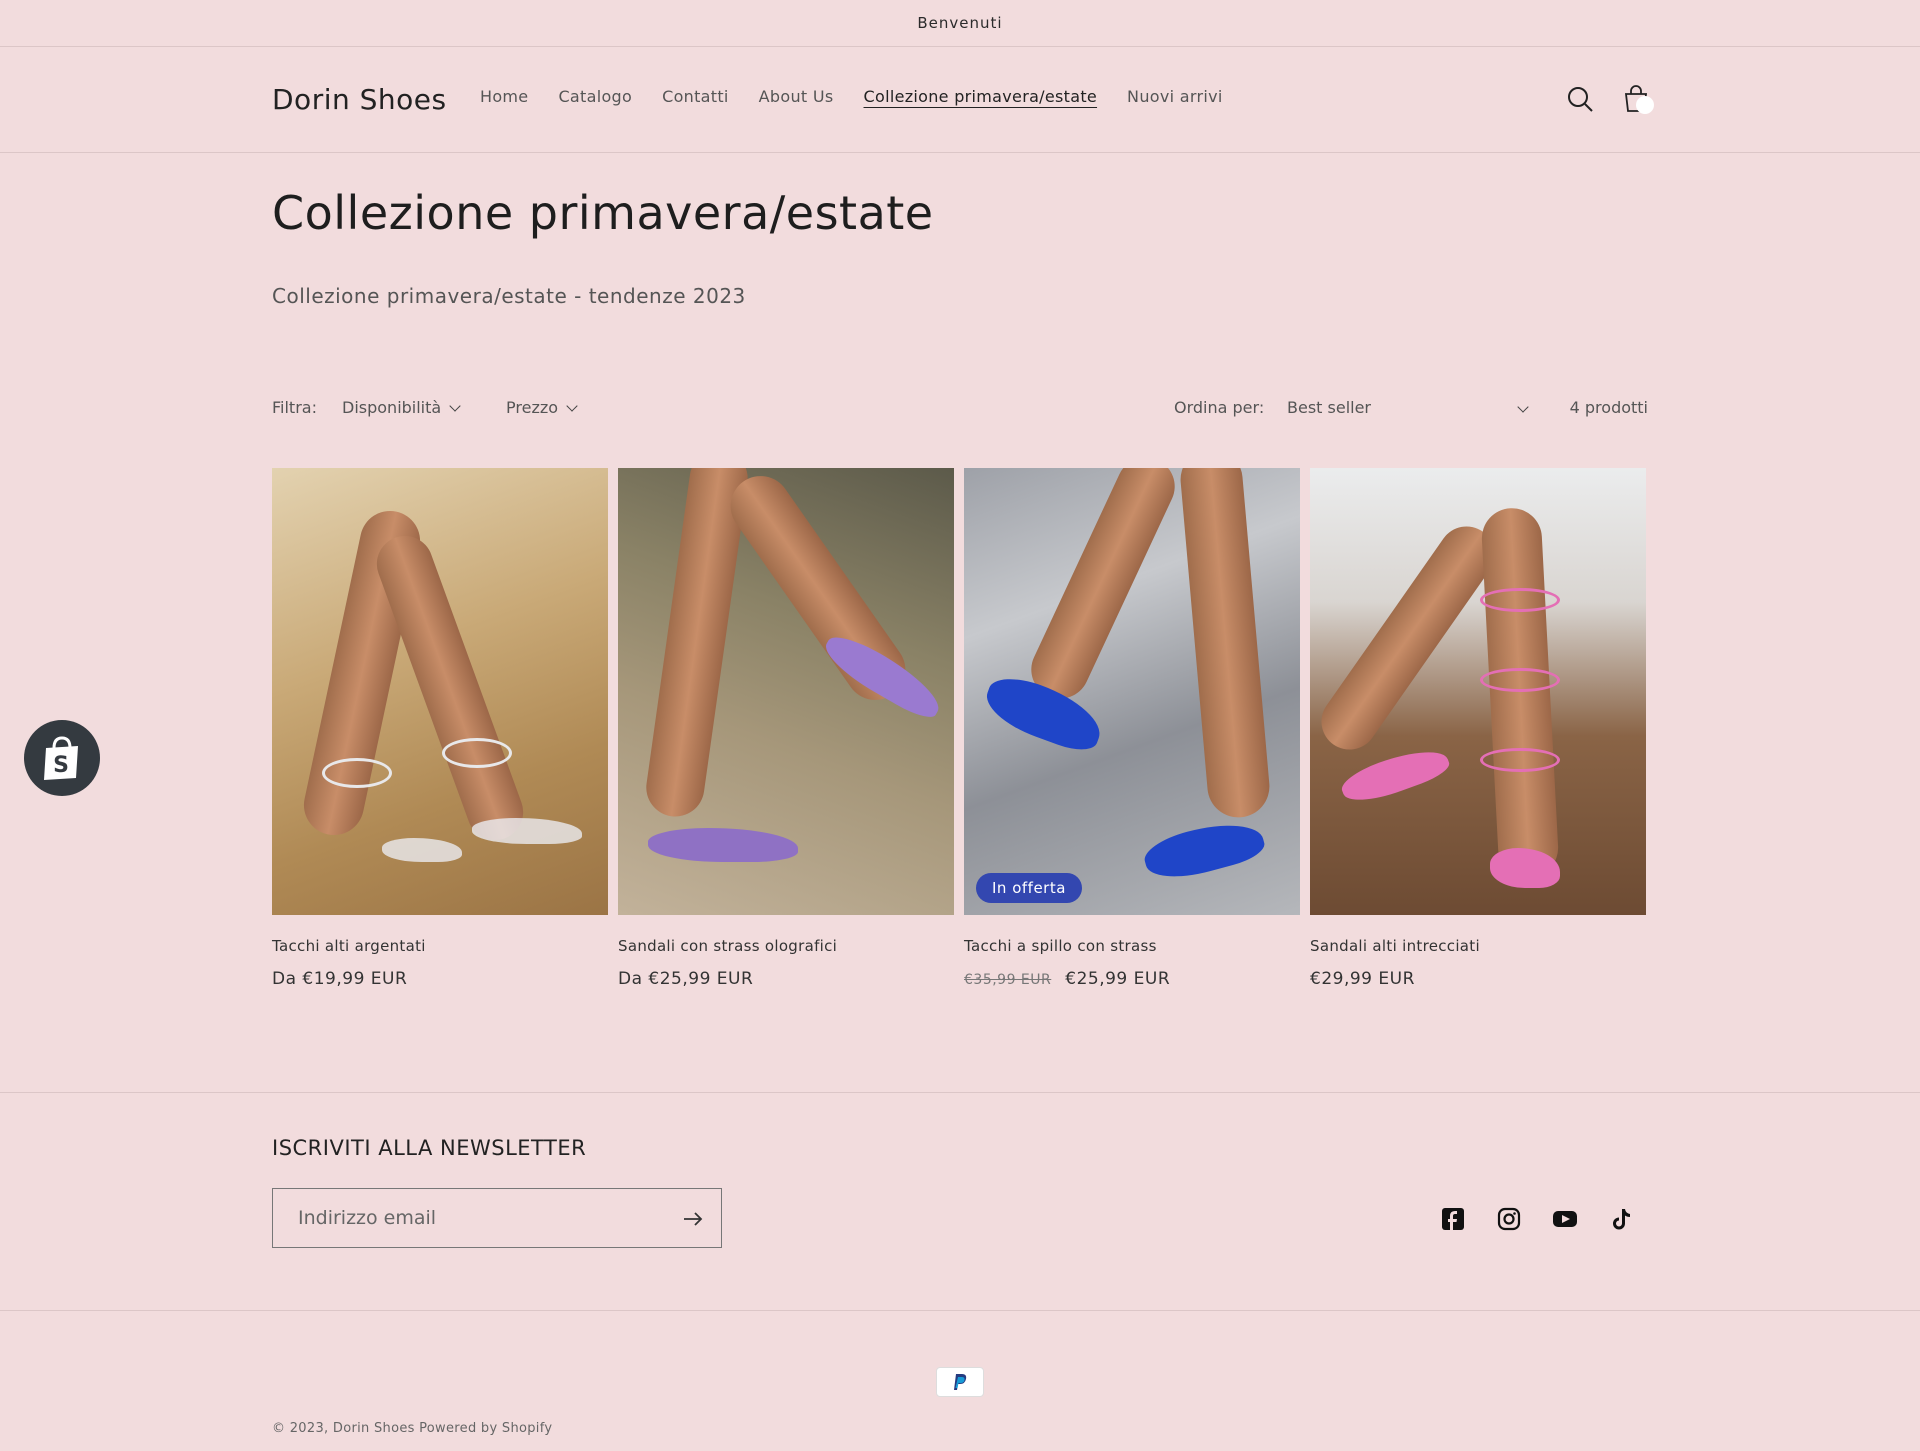 This screenshot has width=1920, height=1451. What do you see at coordinates (960, 1382) in the screenshot?
I see `paypal-icon` at bounding box center [960, 1382].